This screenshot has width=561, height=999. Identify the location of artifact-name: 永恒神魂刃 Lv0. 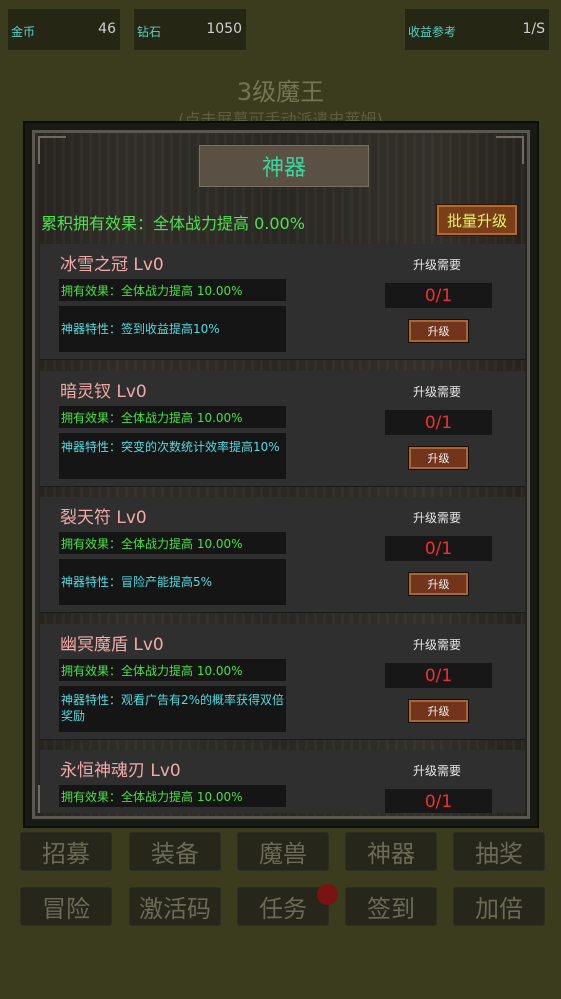
(120, 771).